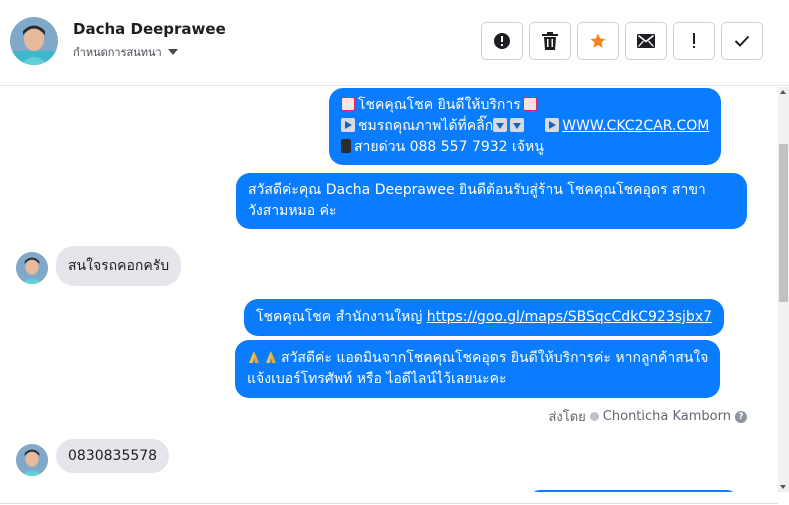  I want to click on website-link: WWW.CKC2CAR.COM, so click(635, 126).